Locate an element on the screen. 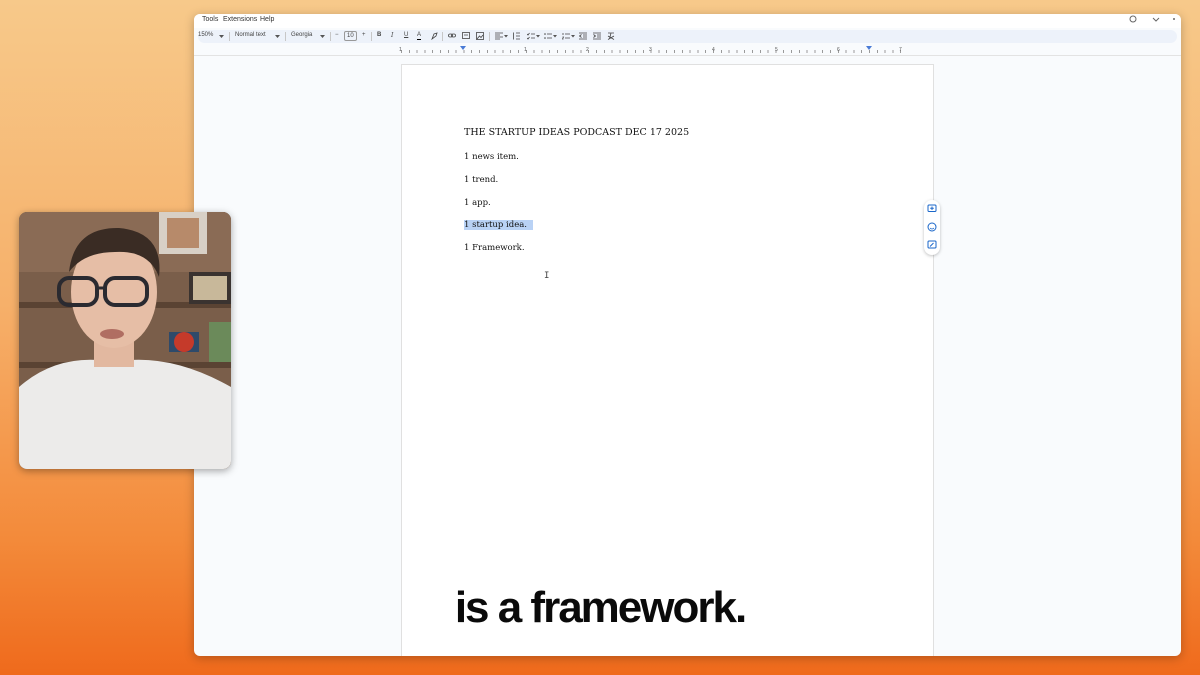 This screenshot has width=1200, height=675. comment-icon is located at coordinates (466, 36).